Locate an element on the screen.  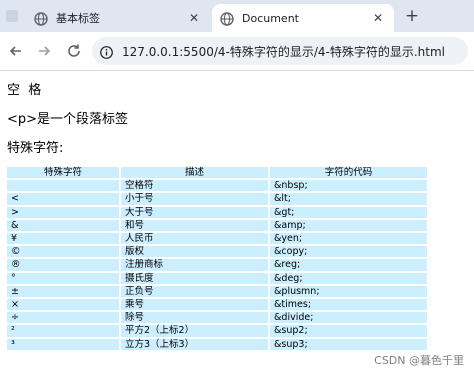
column-header-desc: 描述 is located at coordinates (194, 173).